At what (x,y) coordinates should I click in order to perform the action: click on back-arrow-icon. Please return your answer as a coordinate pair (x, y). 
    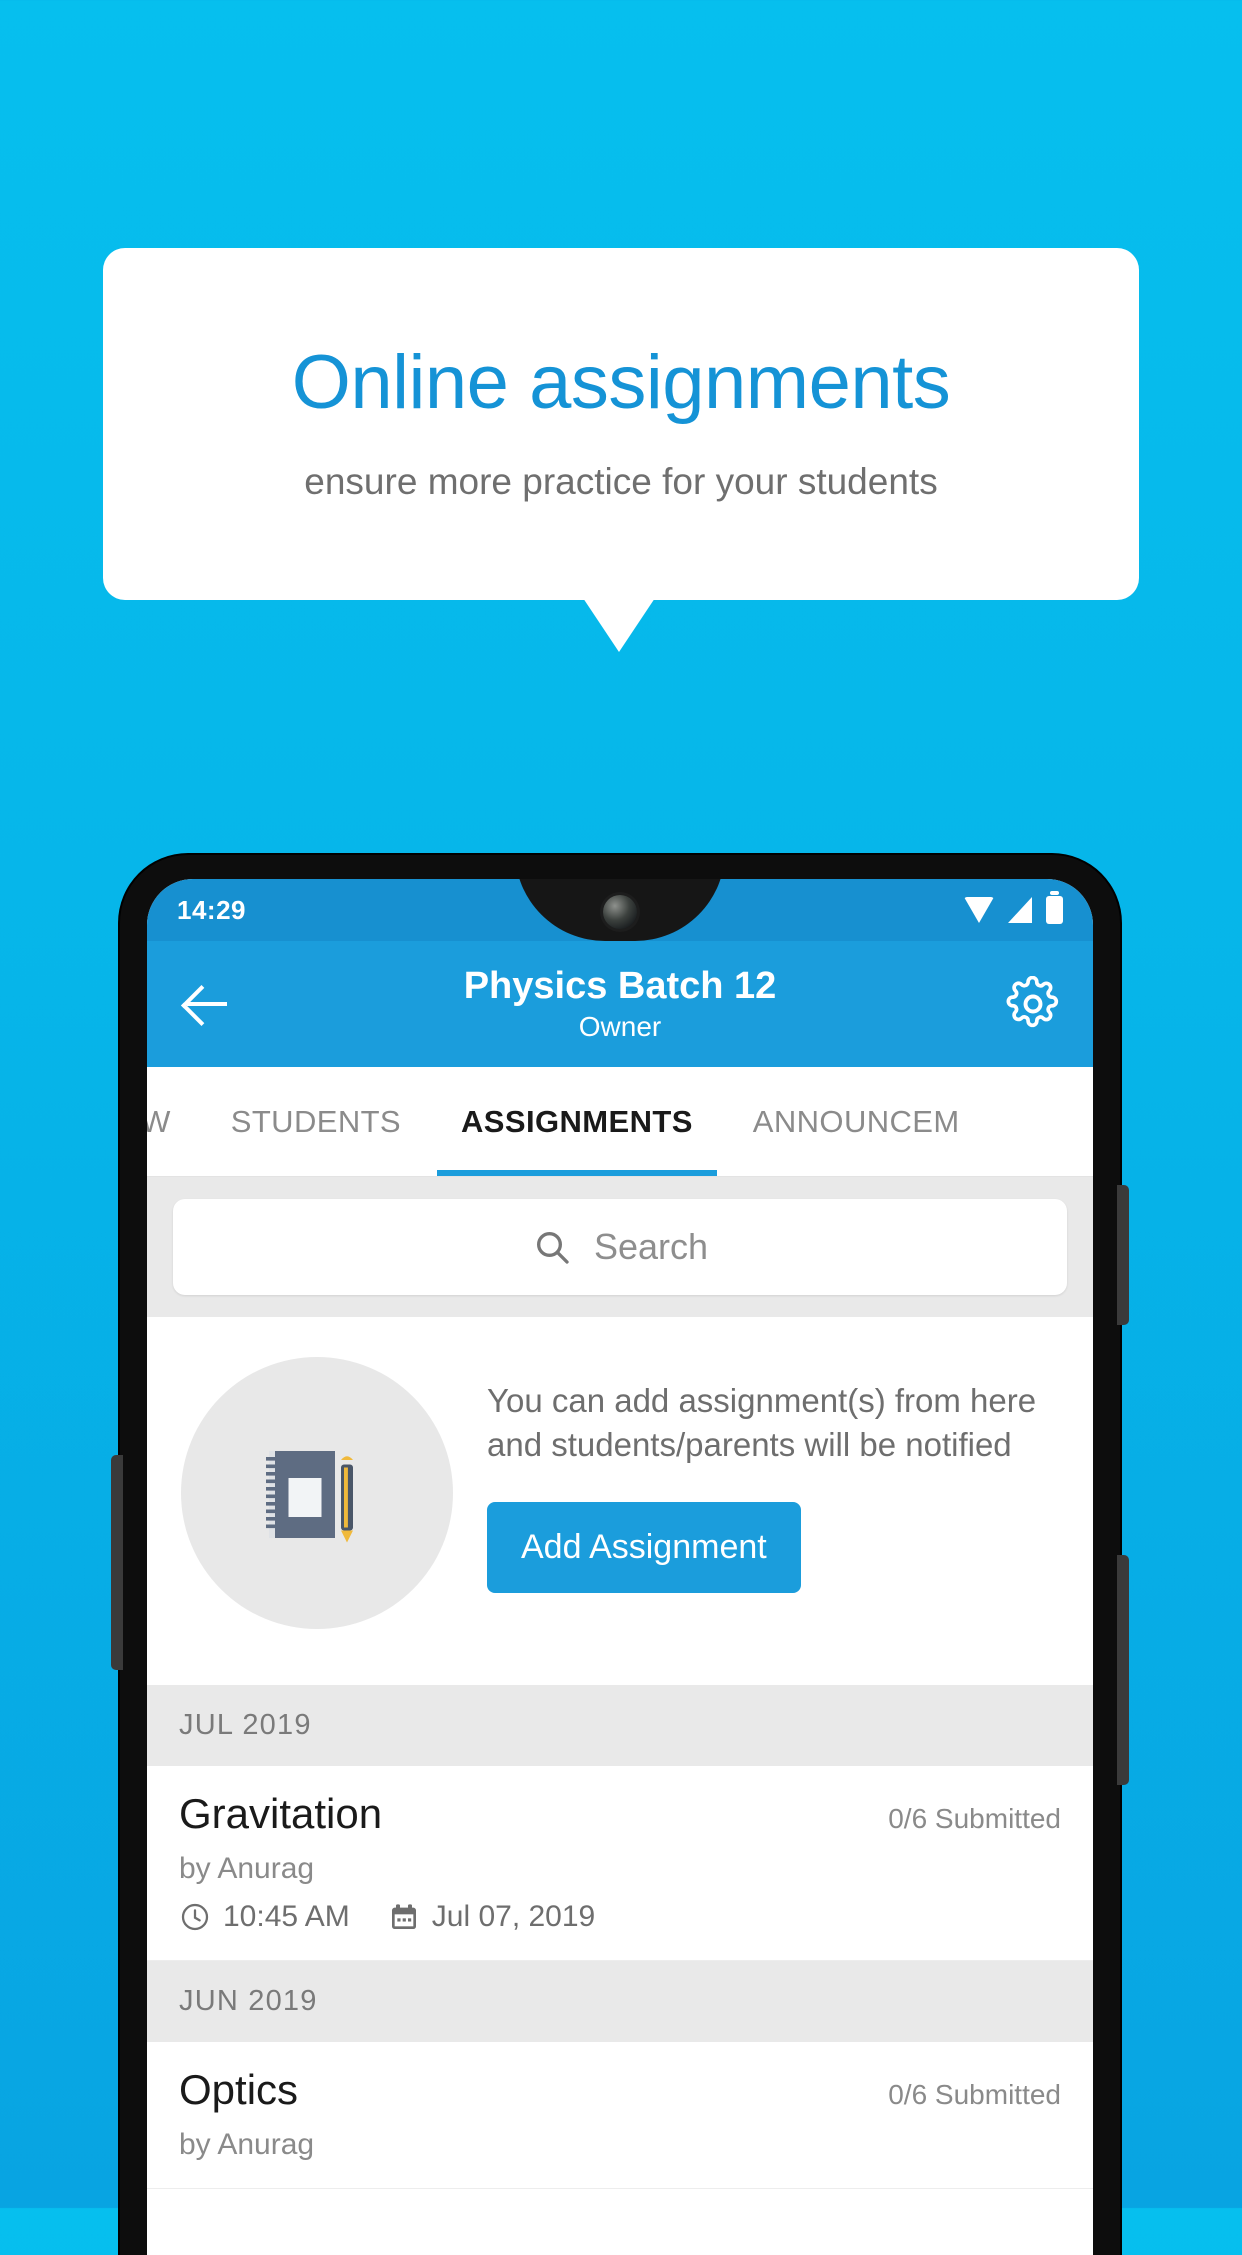
    Looking at the image, I should click on (207, 1004).